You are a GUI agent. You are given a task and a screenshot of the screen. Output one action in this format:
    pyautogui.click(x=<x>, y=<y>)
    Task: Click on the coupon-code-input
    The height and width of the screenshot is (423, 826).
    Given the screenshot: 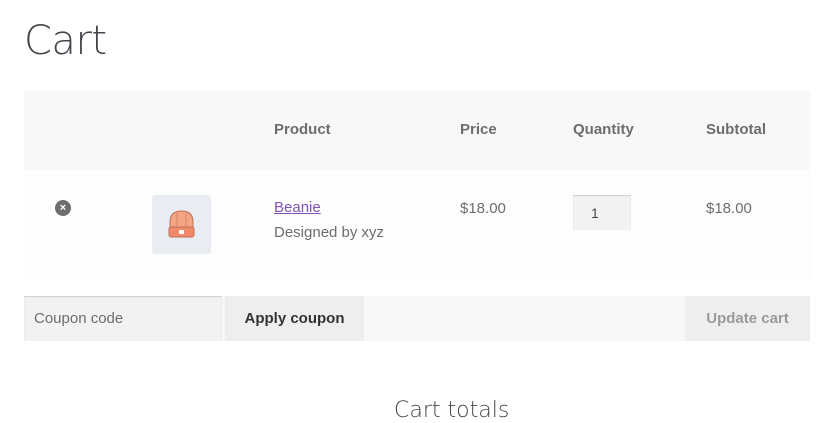 What is the action you would take?
    pyautogui.click(x=123, y=318)
    